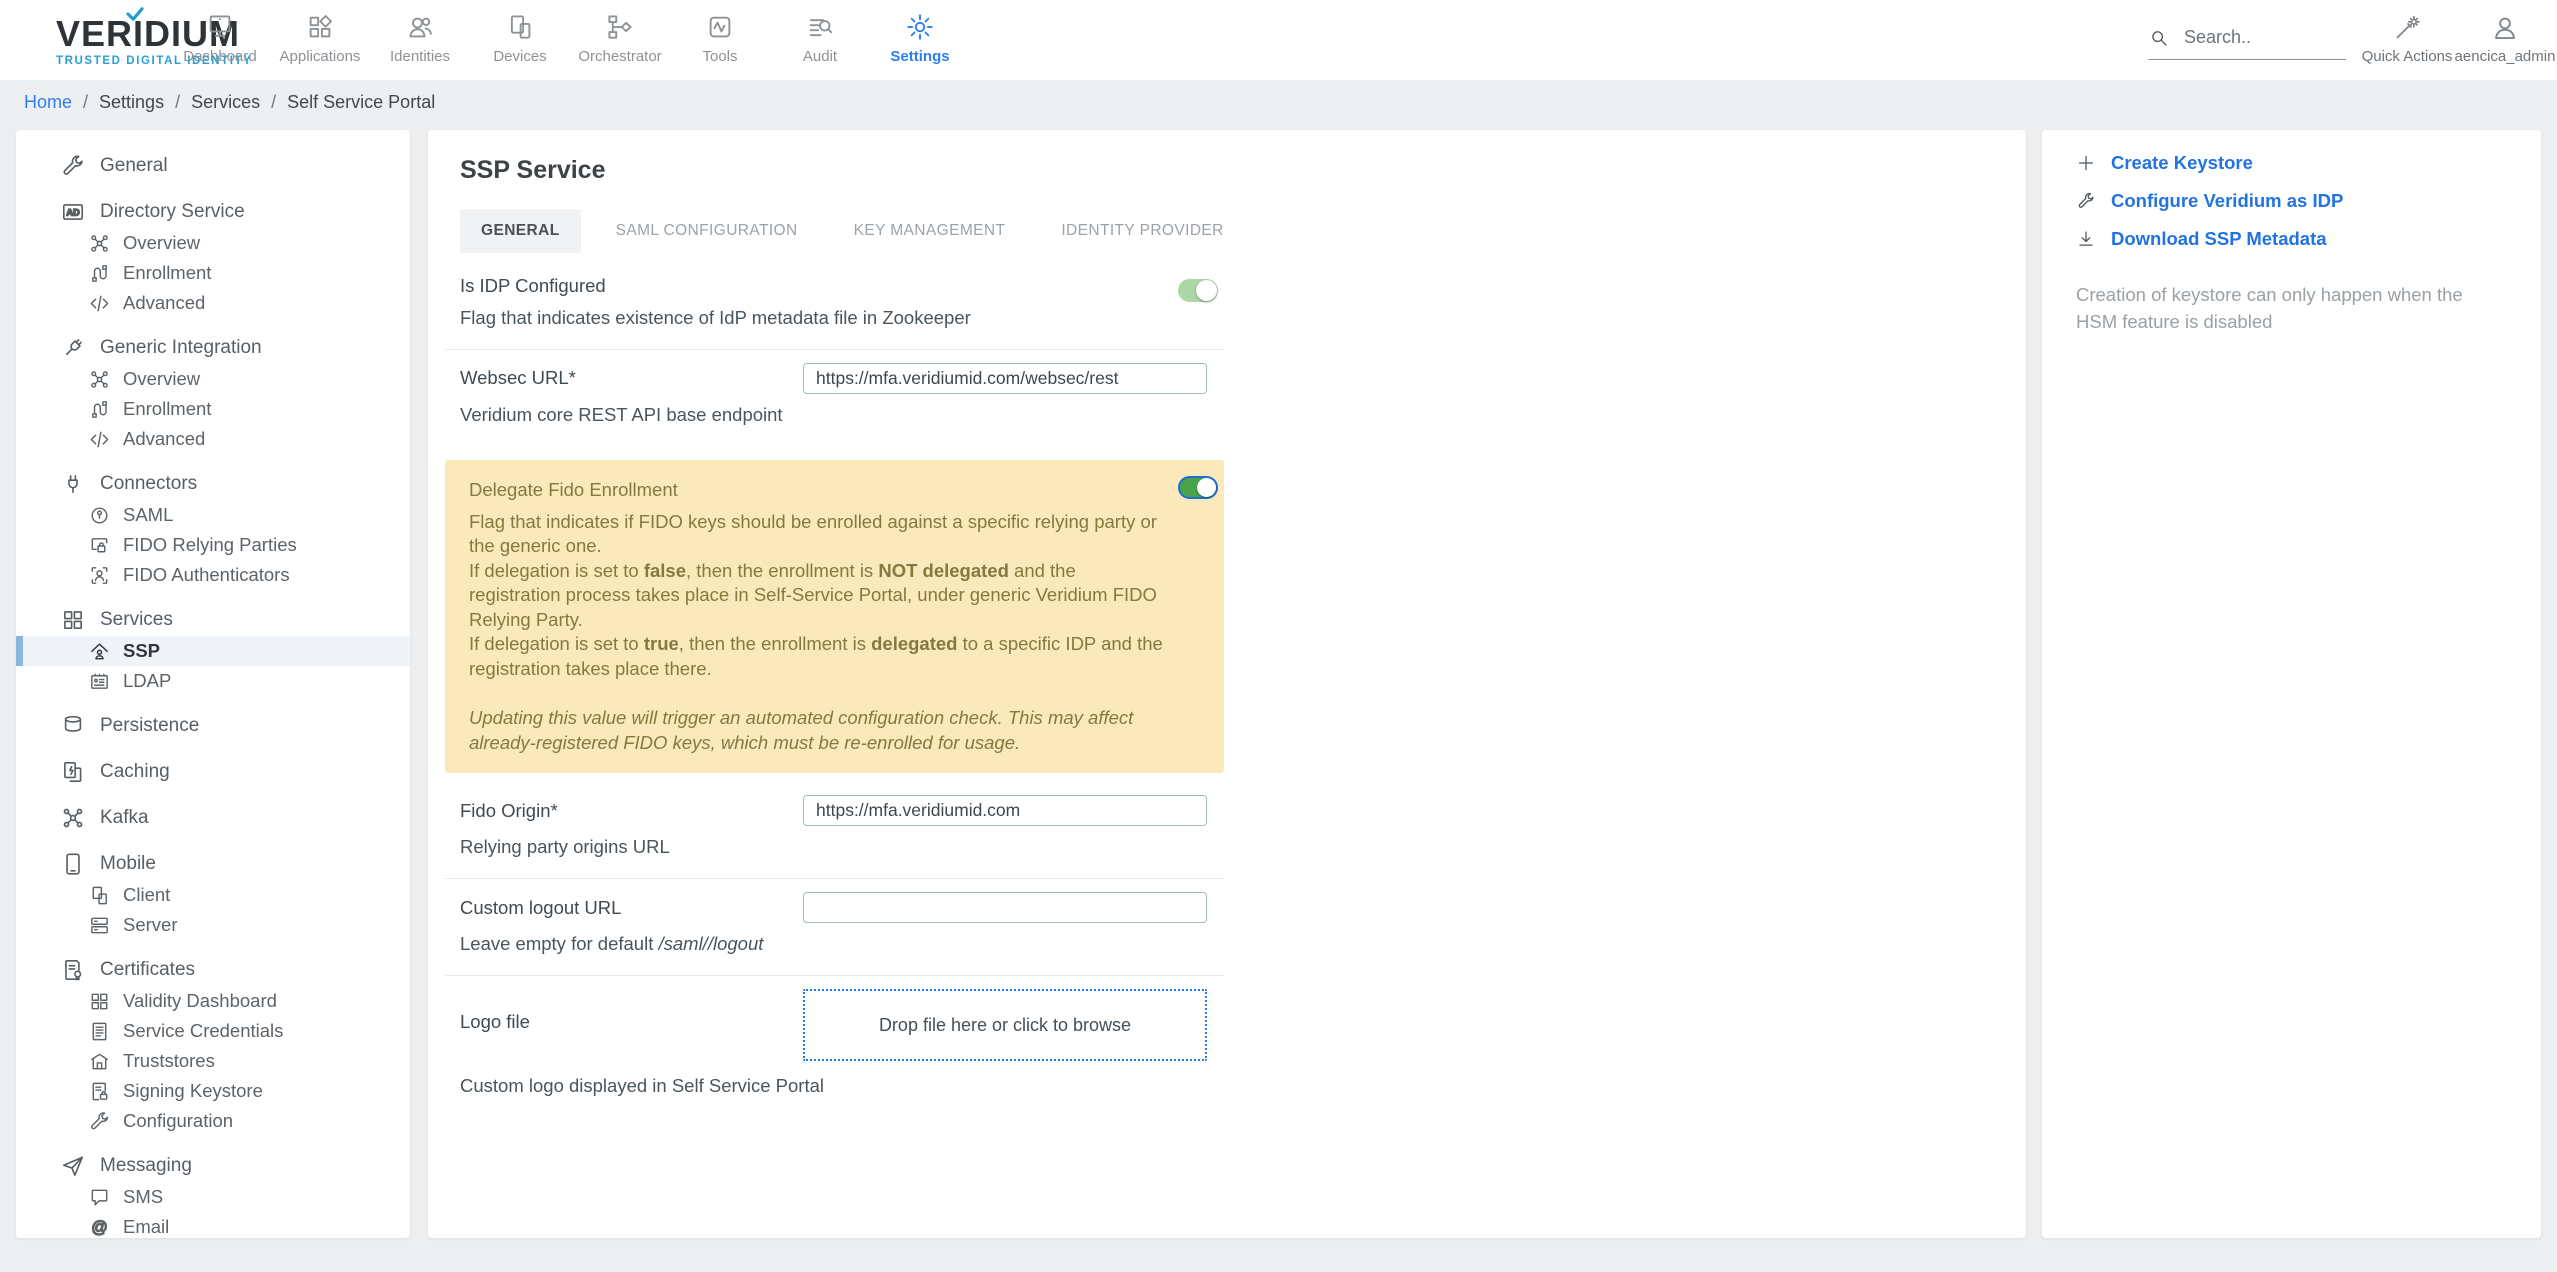 The width and height of the screenshot is (2557, 1272). Describe the element at coordinates (99, 1001) in the screenshot. I see `grid-icon` at that location.